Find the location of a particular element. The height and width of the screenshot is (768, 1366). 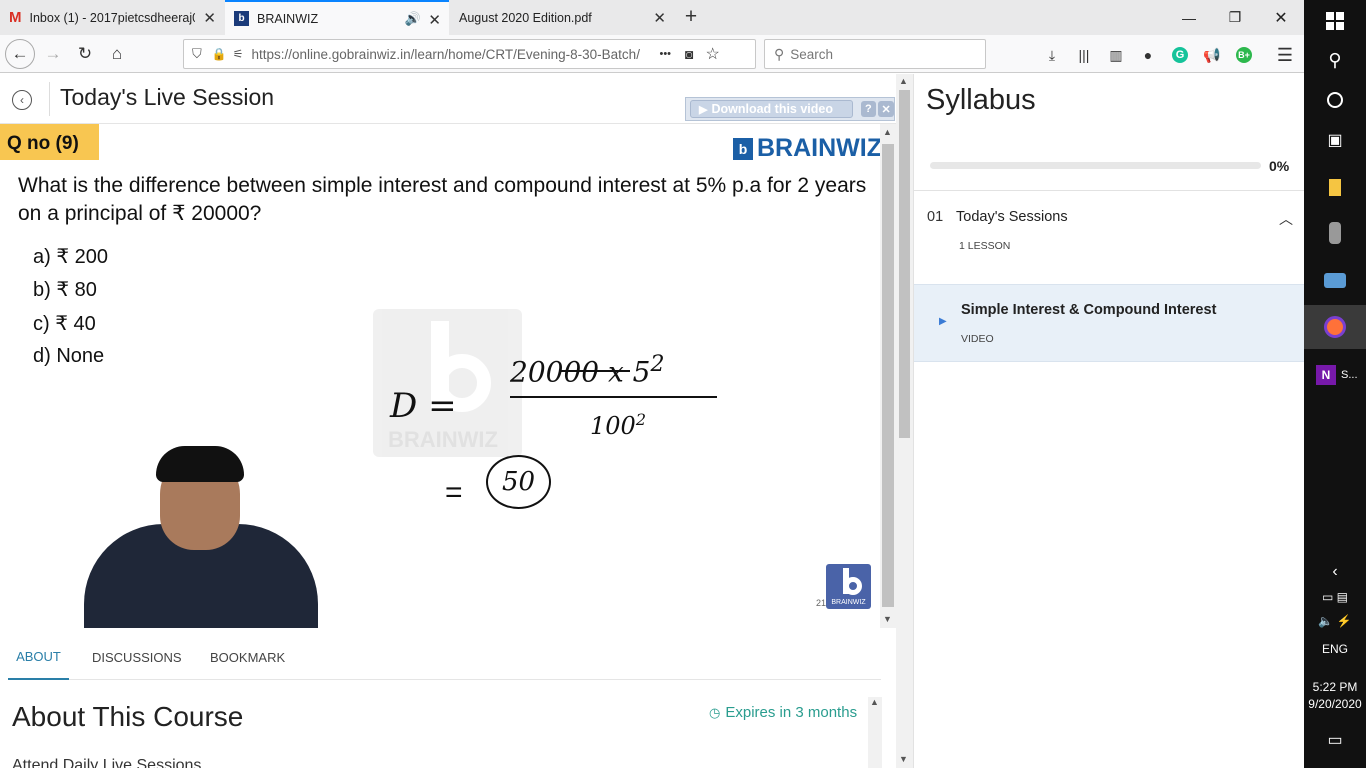

video-scrollbar: ▲ ▼ is located at coordinates (888, 376).